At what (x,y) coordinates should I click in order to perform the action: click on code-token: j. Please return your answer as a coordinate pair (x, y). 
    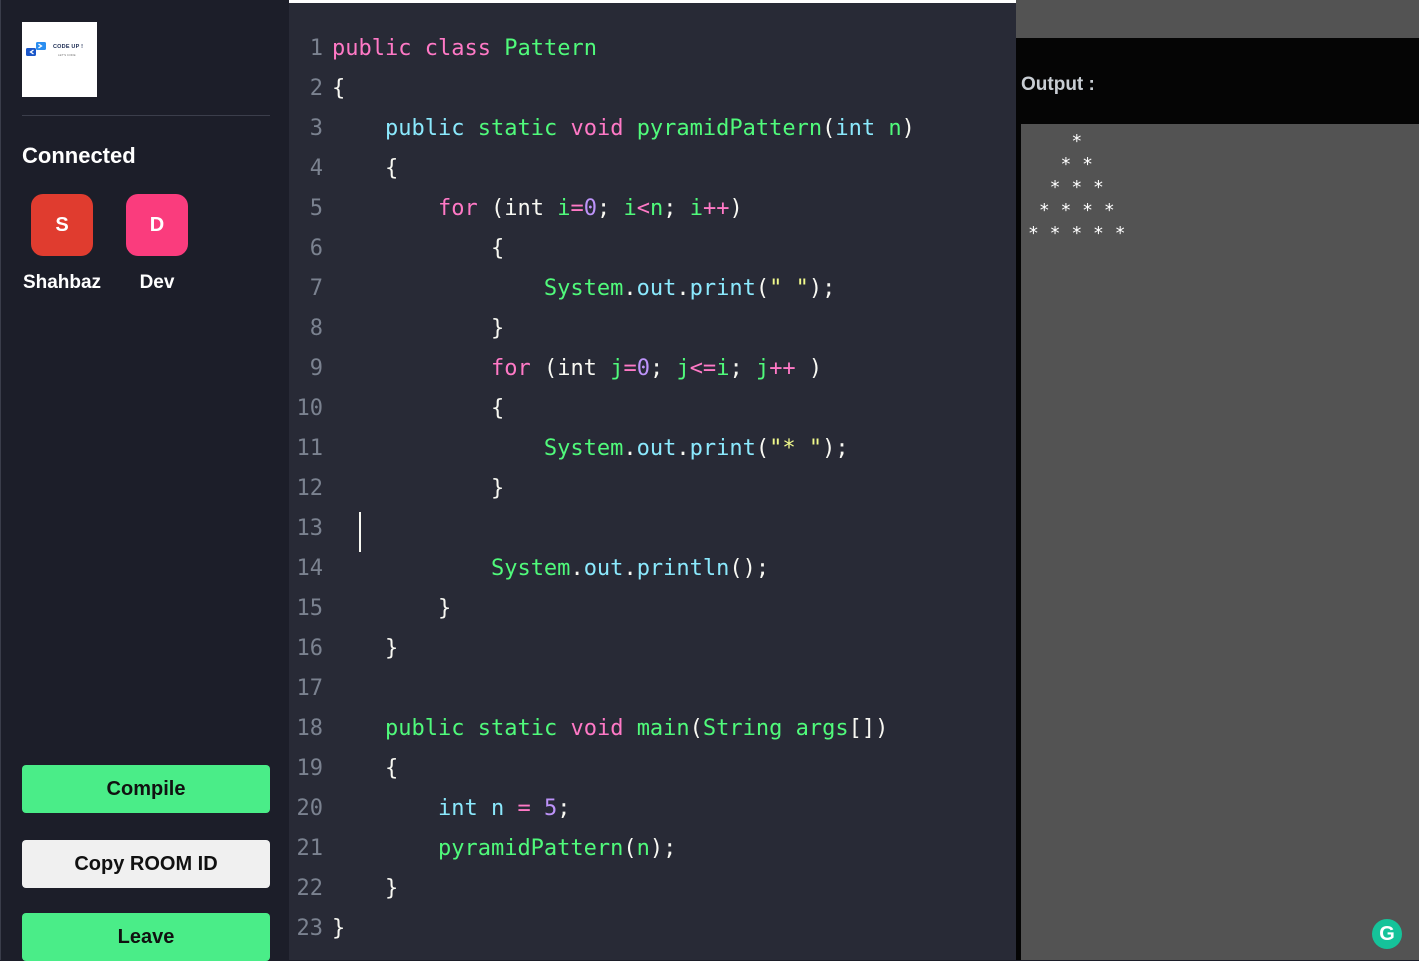
    Looking at the image, I should click on (617, 368).